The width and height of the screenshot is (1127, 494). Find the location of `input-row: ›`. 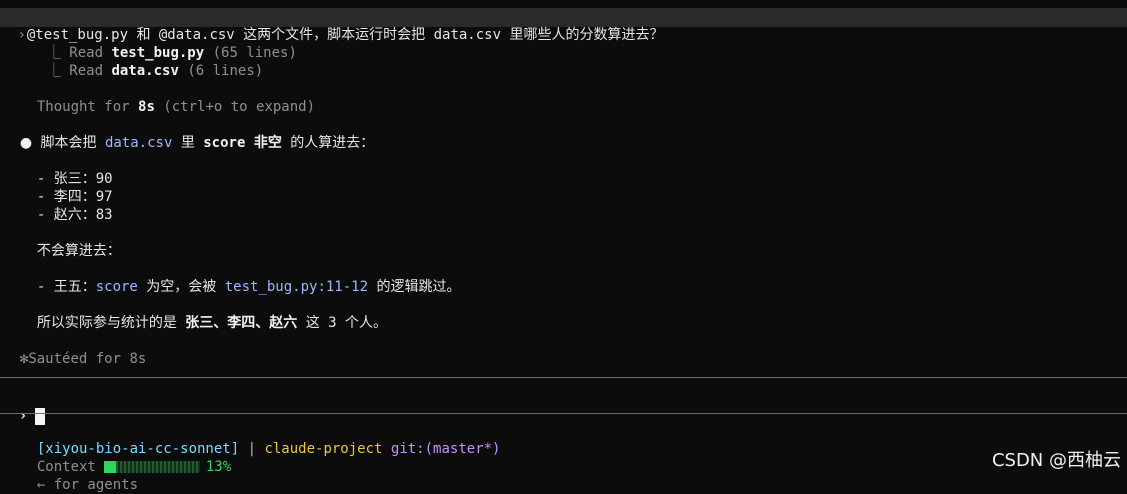

input-row: › is located at coordinates (24, 405).